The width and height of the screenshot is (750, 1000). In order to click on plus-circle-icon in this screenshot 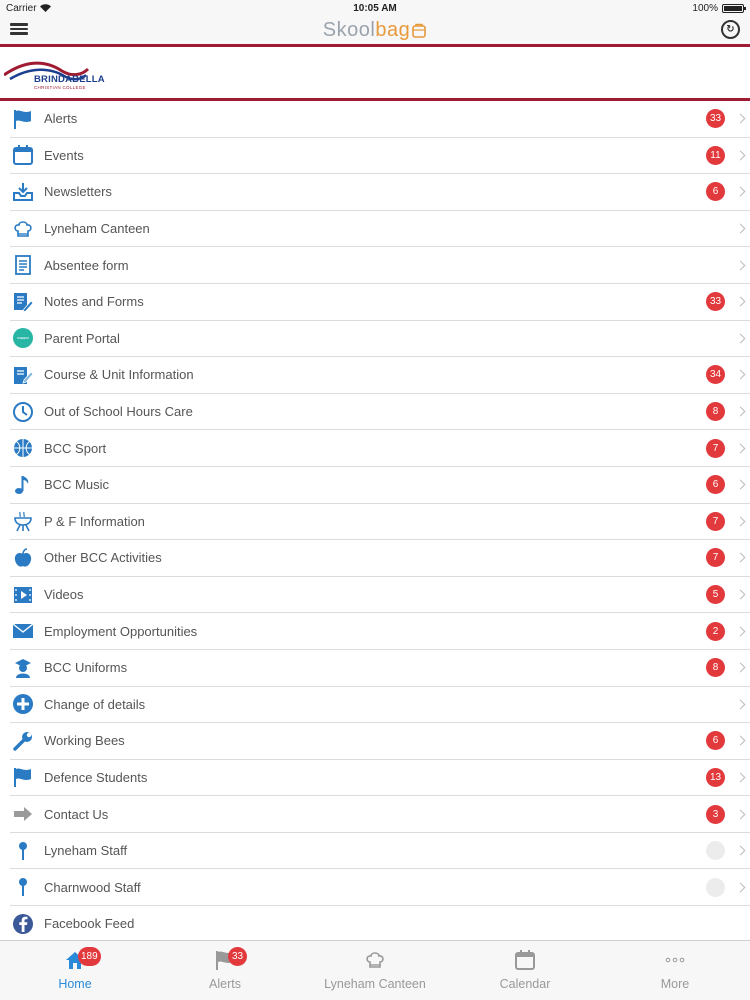, I will do `click(23, 704)`.